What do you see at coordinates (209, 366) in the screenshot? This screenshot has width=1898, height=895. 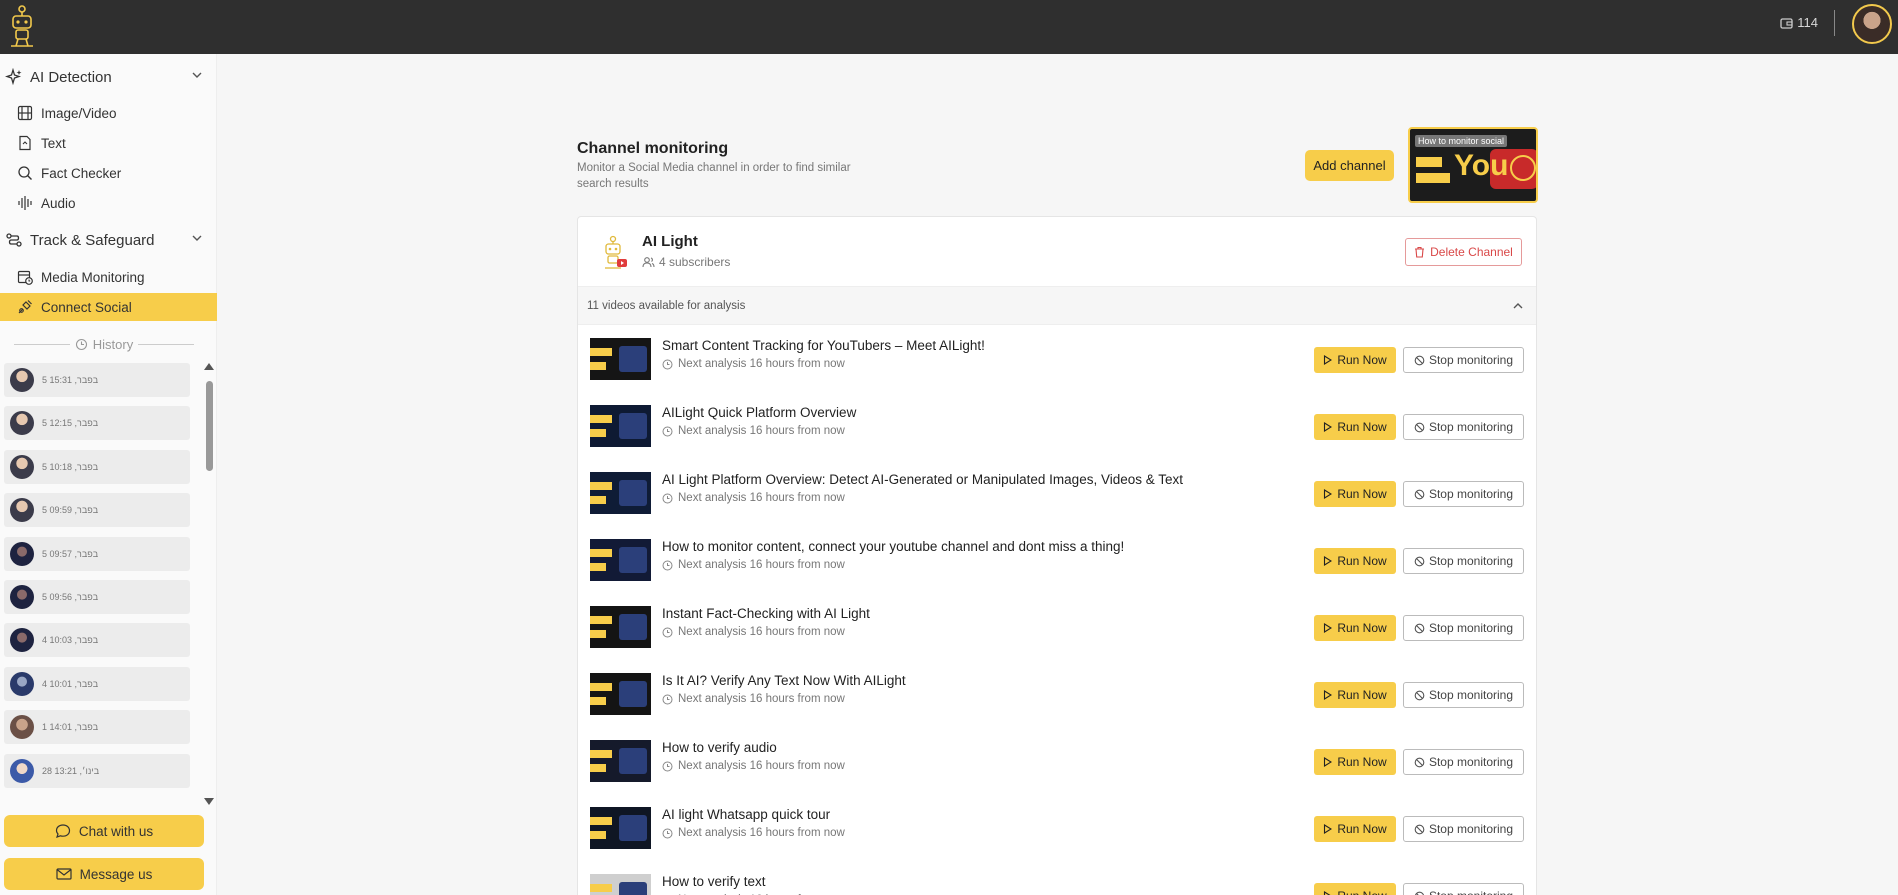 I see `scroll-up-arrow-icon` at bounding box center [209, 366].